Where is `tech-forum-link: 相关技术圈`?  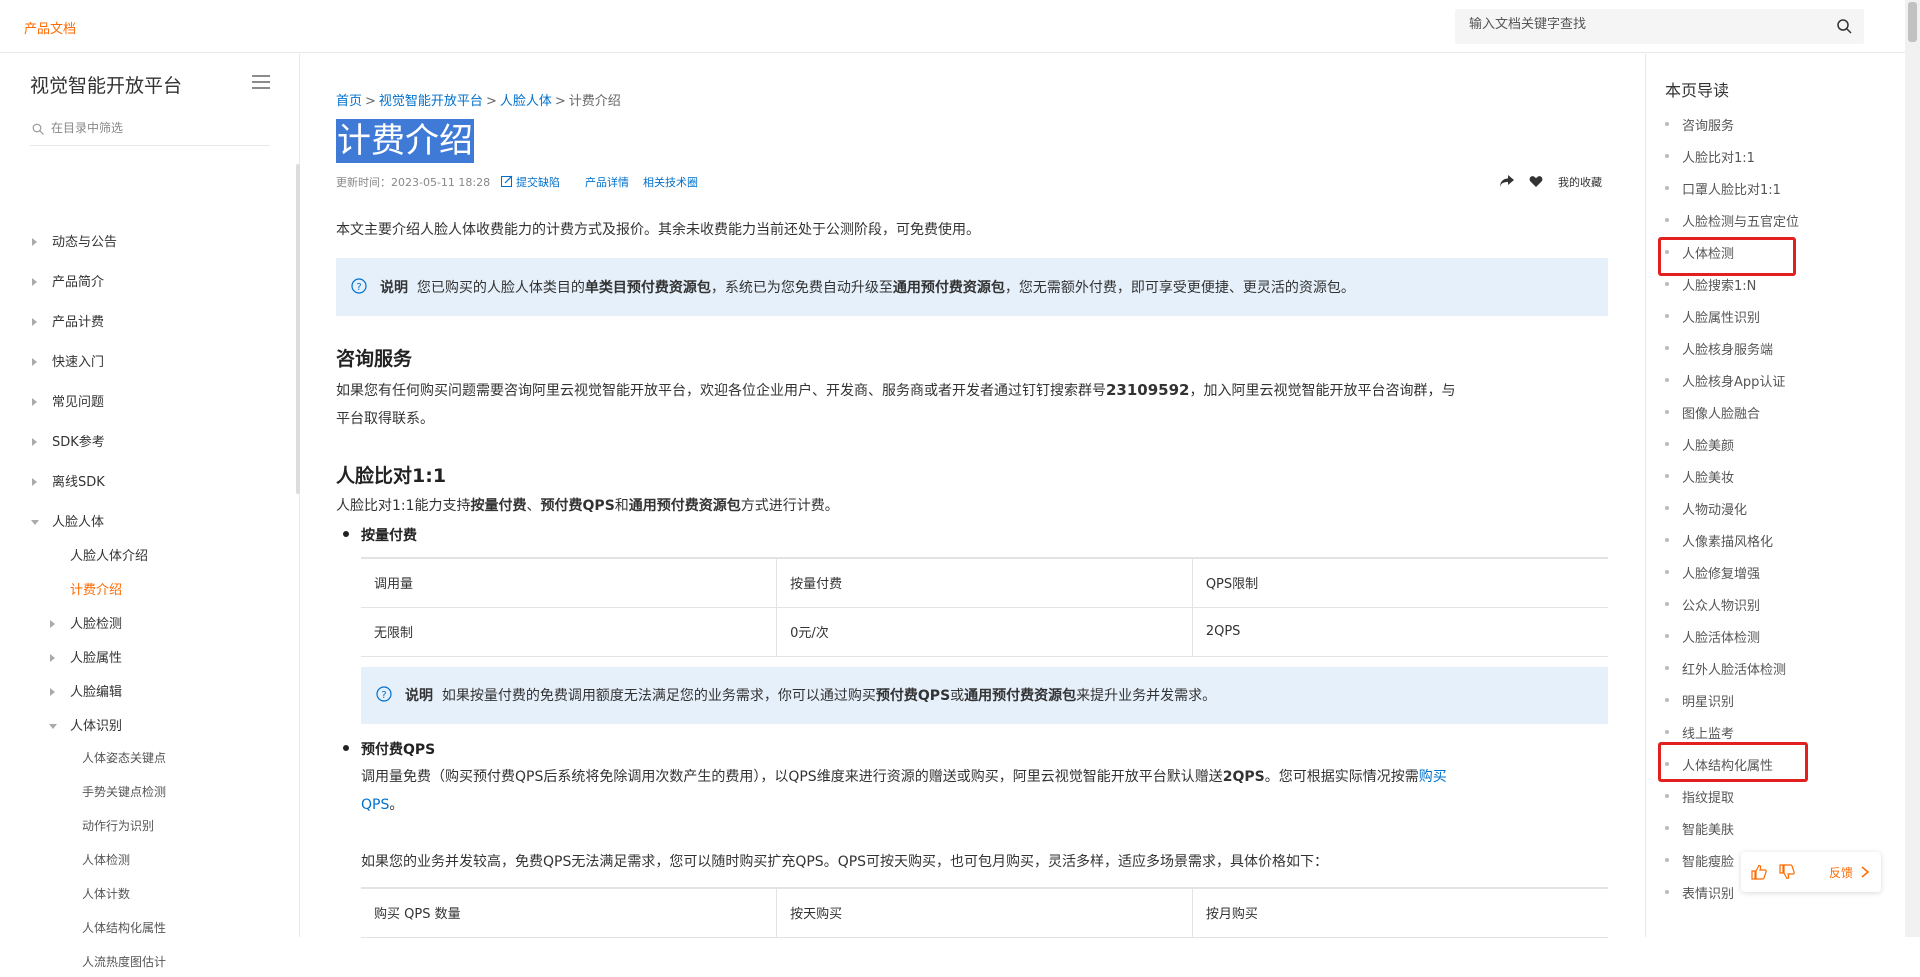
tech-forum-link: 相关技术圈 is located at coordinates (670, 182).